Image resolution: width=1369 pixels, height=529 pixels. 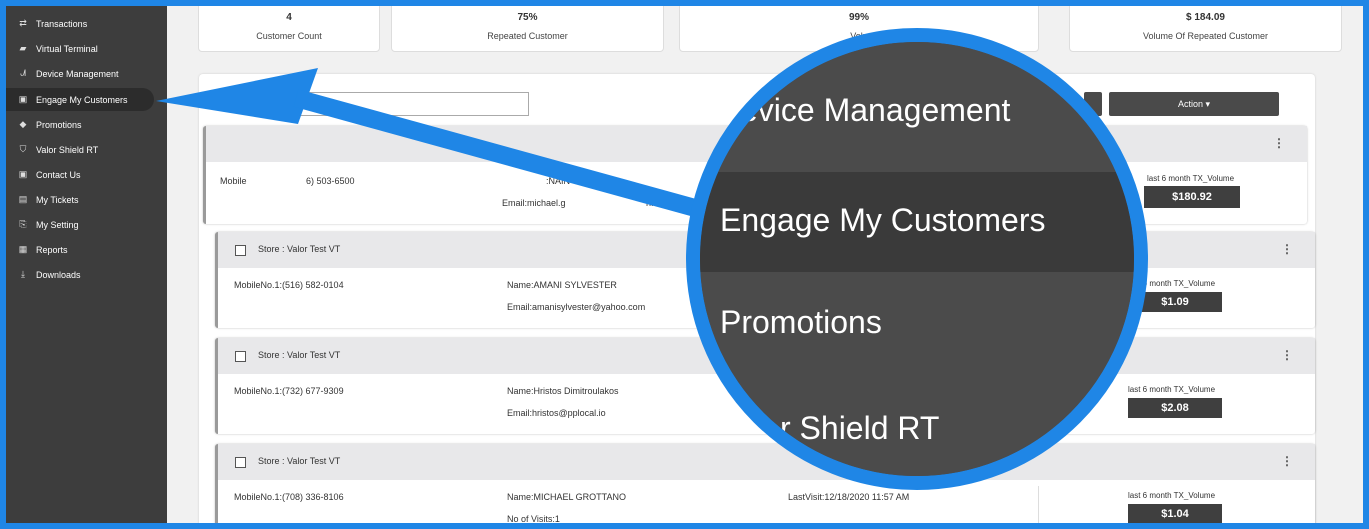 I want to click on zoom-device-management: evice Management, so click(x=875, y=110).